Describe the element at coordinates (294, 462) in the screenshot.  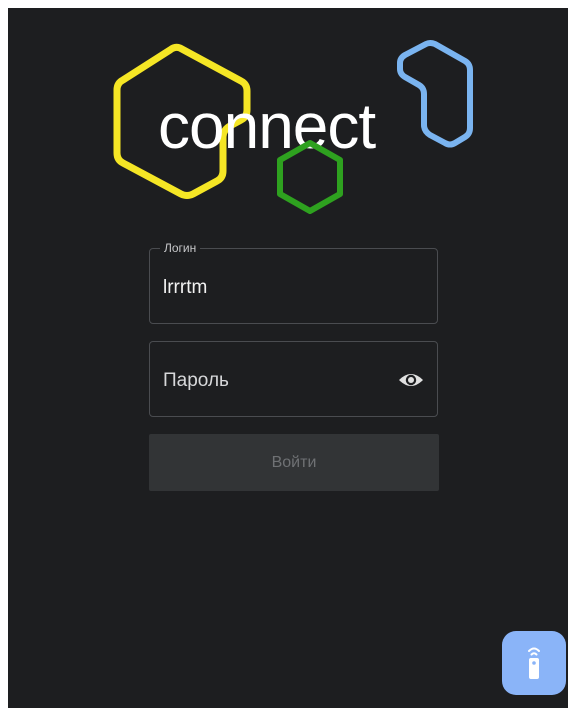
I see `login-button: Войти` at that location.